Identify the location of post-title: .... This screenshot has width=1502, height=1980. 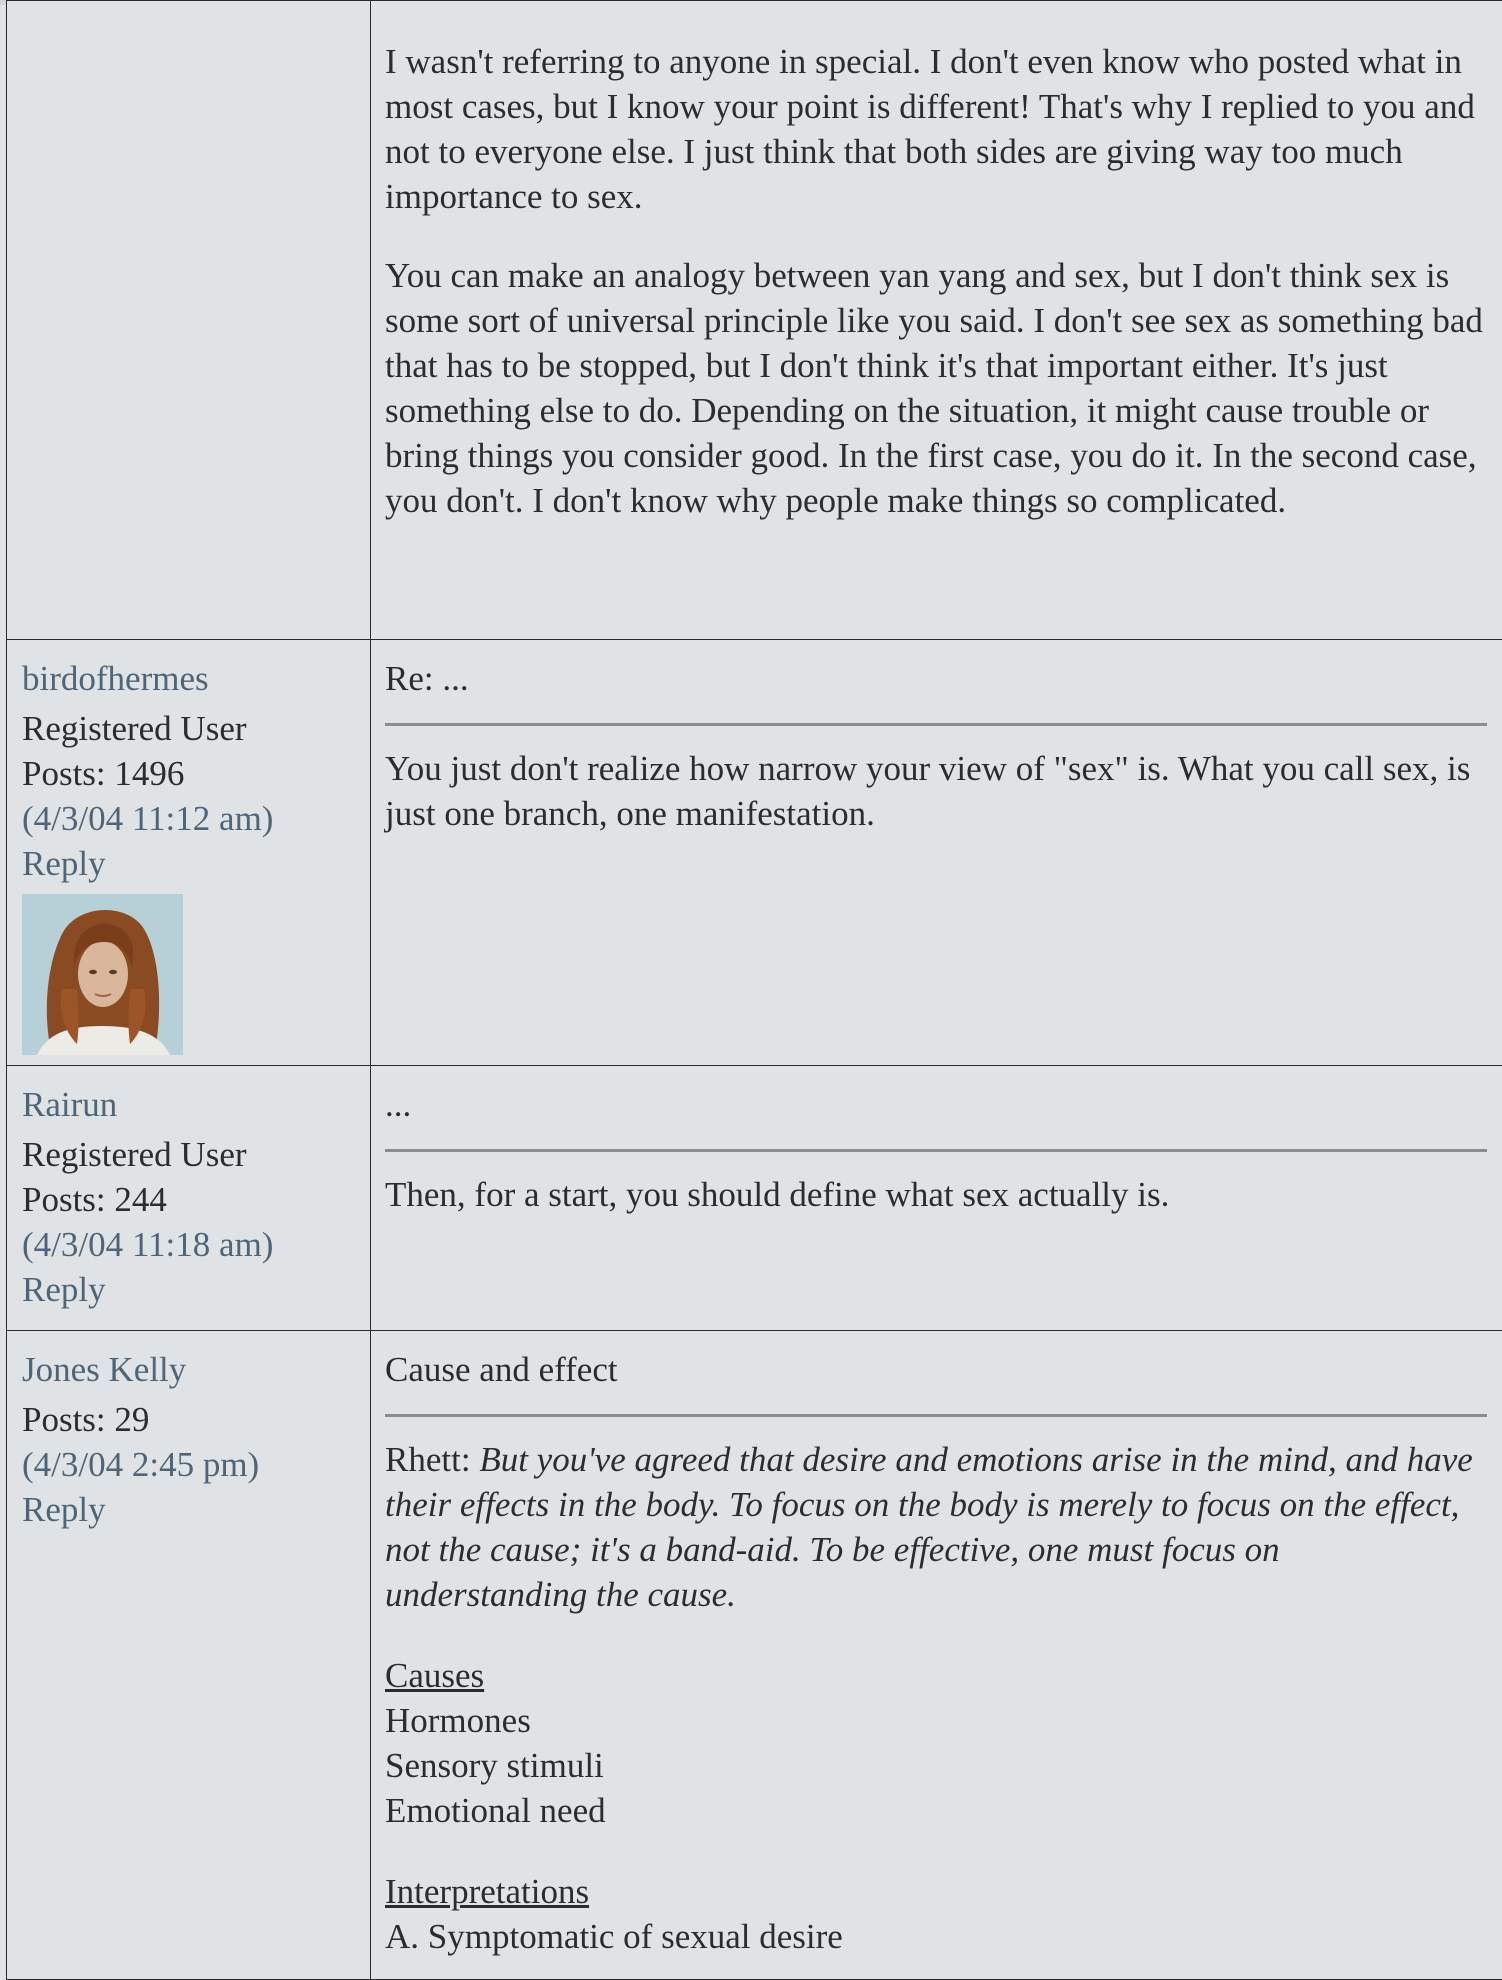
(936, 1104).